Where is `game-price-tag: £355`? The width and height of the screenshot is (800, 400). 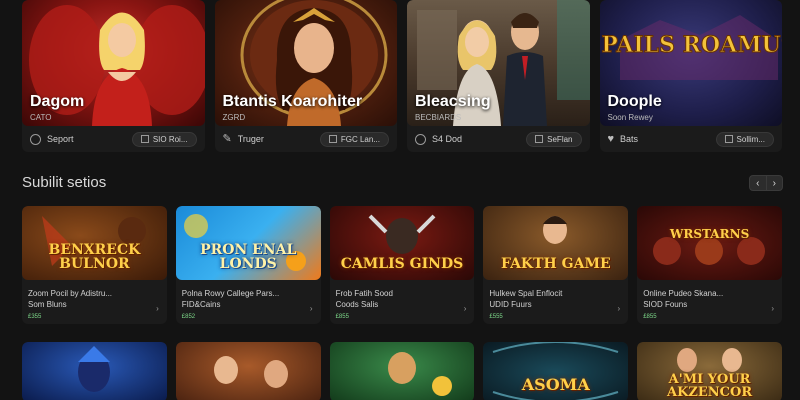
game-price-tag: £355 is located at coordinates (35, 317).